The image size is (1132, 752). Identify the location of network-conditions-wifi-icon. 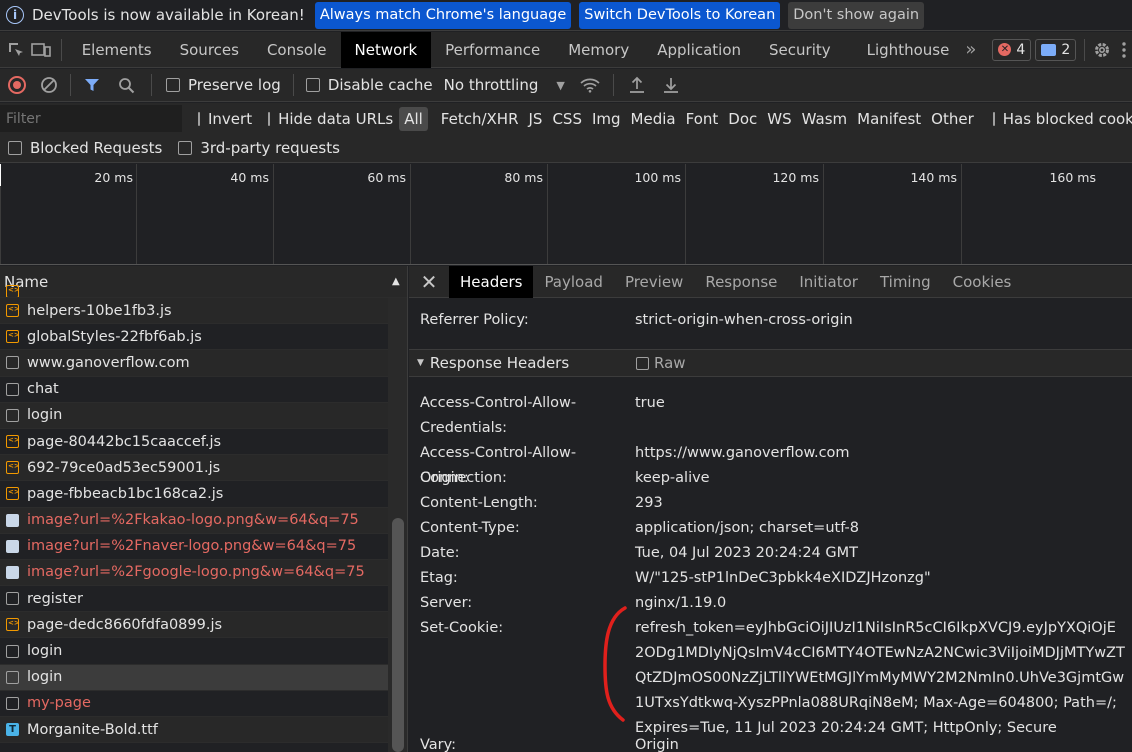
(590, 85).